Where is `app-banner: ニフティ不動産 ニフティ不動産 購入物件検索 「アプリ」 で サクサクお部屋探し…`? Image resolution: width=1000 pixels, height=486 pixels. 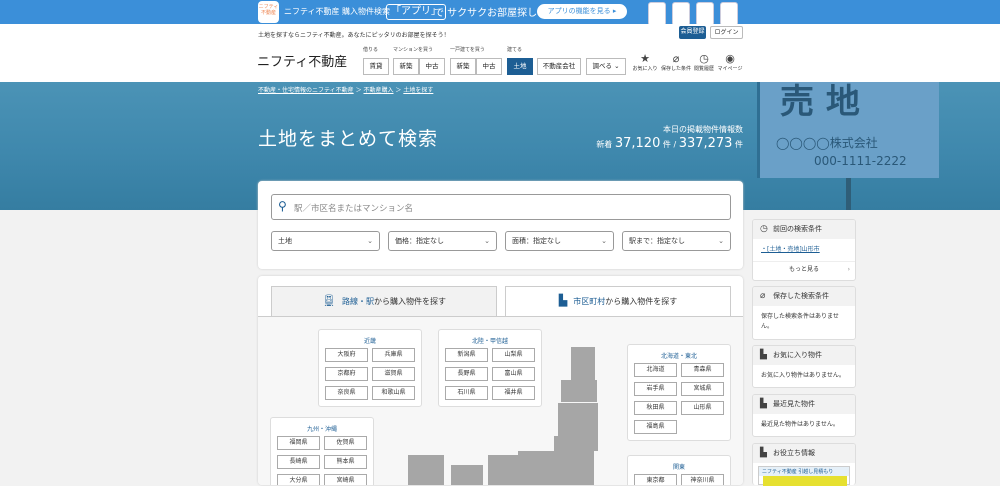
app-banner: ニフティ不動産 ニフティ不動産 購入物件検索 「アプリ」 で サクサクお部屋探し… is located at coordinates (500, 13).